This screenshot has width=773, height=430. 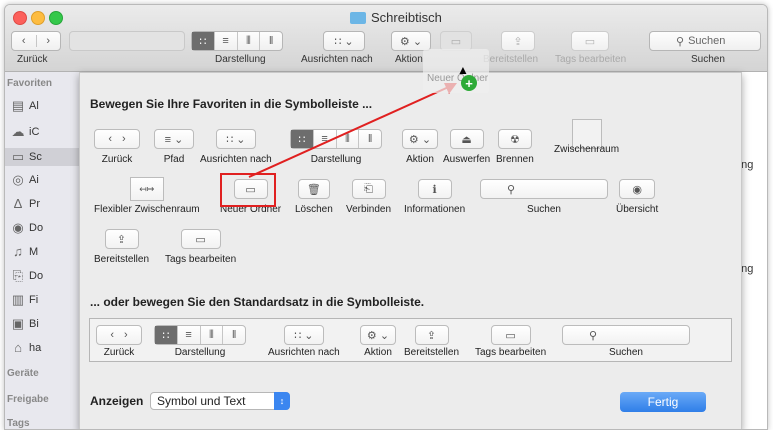 I want to click on add-badge-icon: +, so click(x=469, y=83).